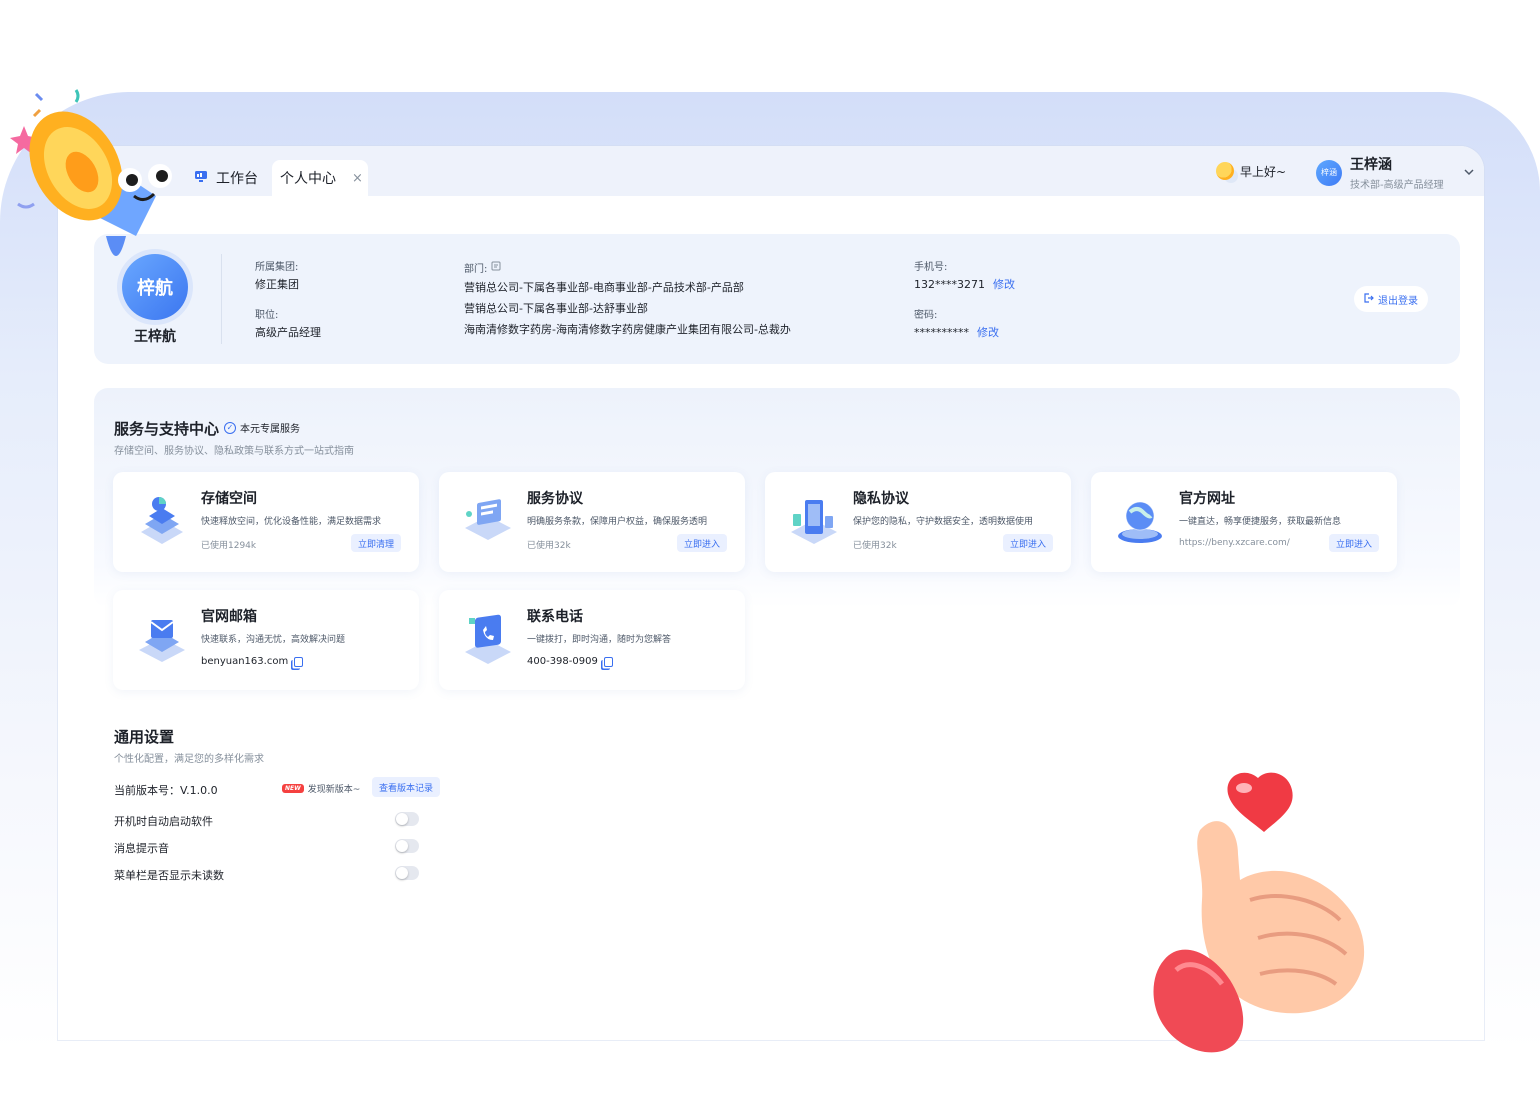 The height and width of the screenshot is (1120, 1540). Describe the element at coordinates (273, 640) in the screenshot. I see `card-desc: 快速联系，沟通无忧，高效解决问题` at that location.